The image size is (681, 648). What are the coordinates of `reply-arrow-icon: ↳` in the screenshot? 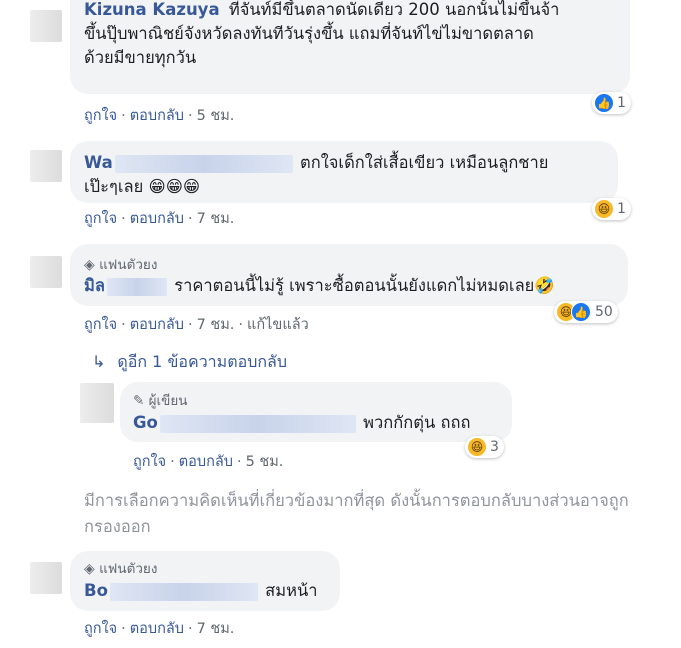 It's located at (99, 361).